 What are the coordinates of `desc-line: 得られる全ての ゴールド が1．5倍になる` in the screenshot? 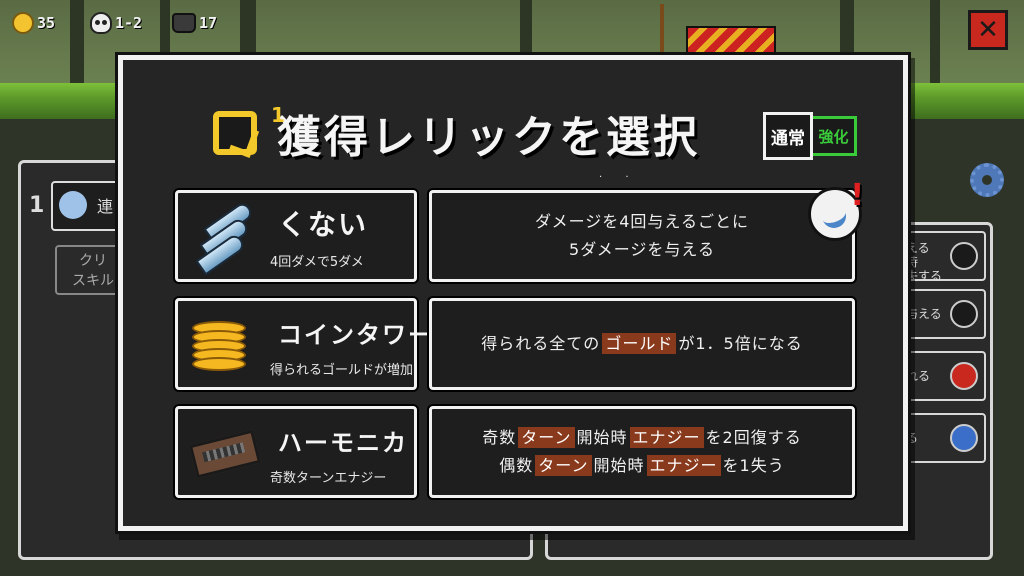 It's located at (641, 344).